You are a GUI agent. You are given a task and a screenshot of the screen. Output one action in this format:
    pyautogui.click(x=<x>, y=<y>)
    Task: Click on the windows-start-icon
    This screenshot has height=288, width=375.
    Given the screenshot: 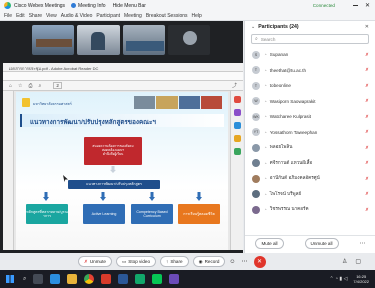 What is the action you would take?
    pyautogui.click(x=10, y=279)
    